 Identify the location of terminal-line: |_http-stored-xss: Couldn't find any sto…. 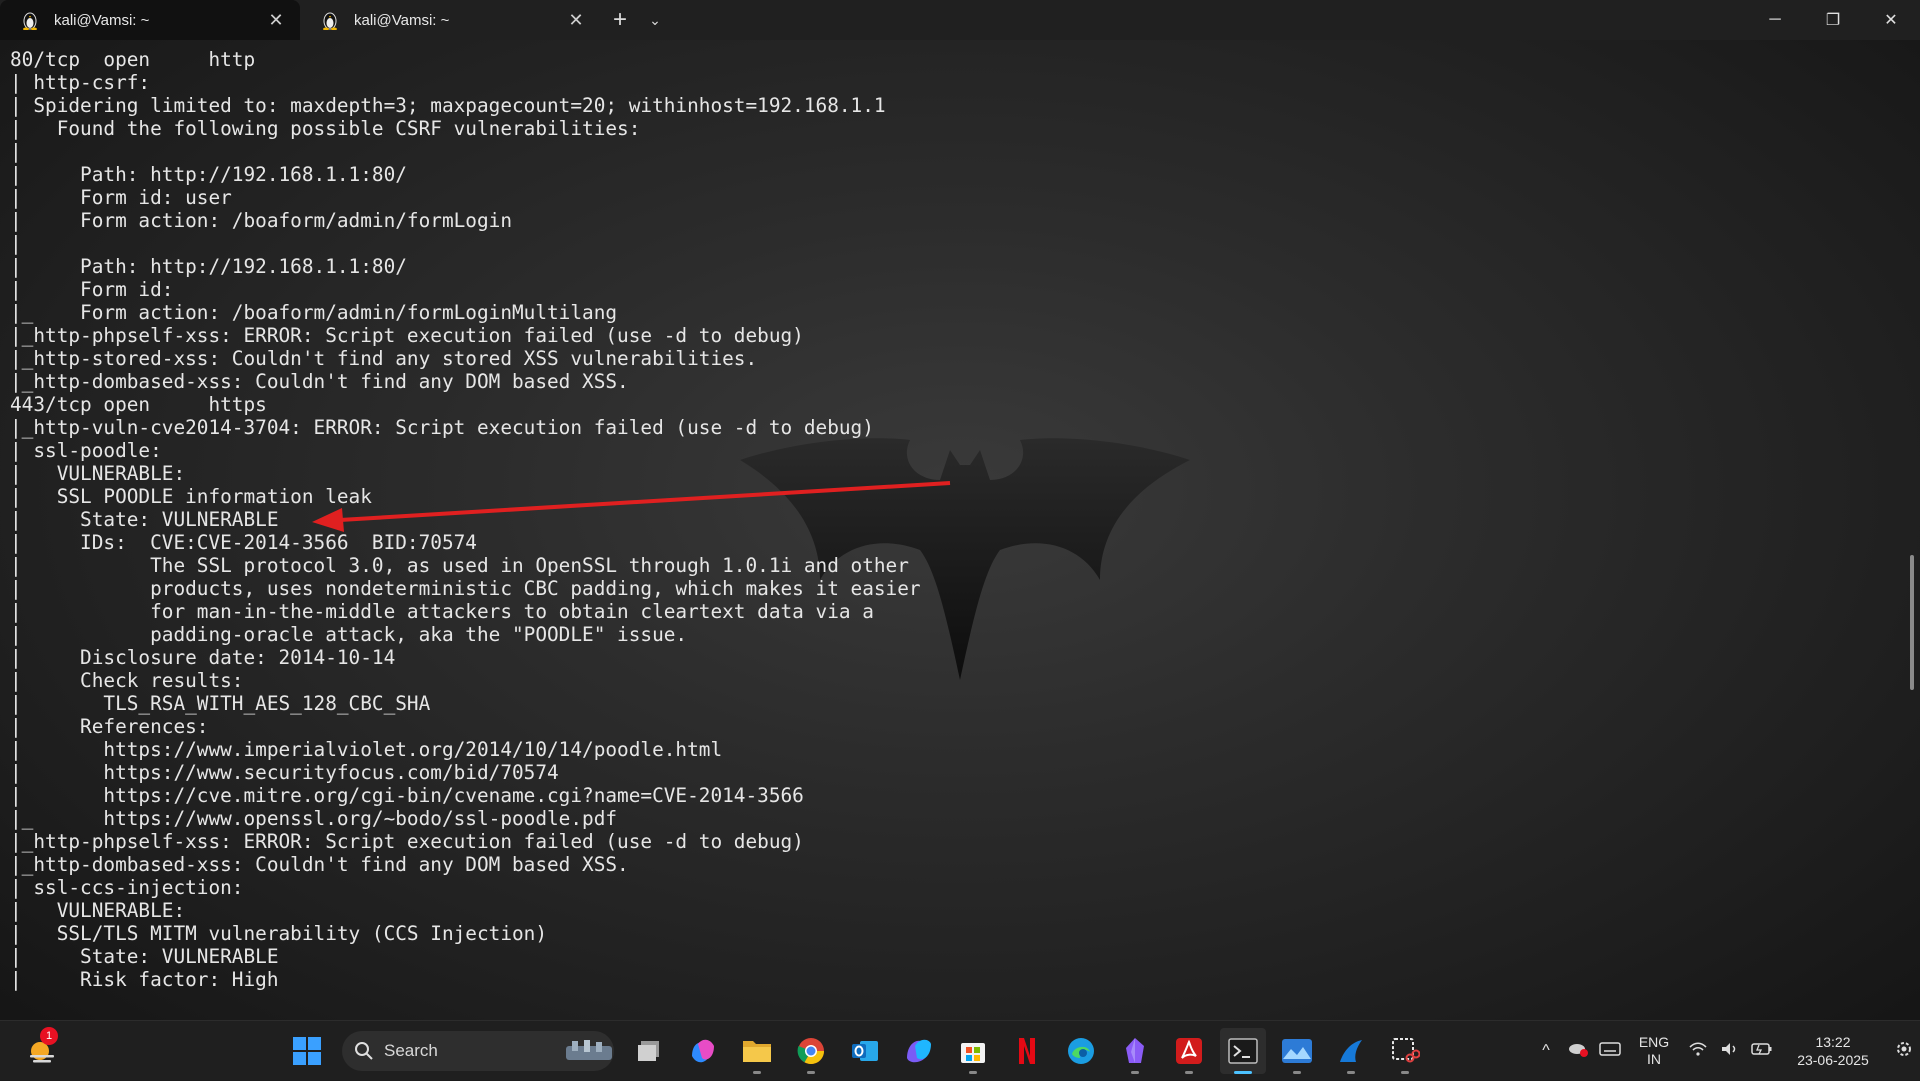
(384, 358).